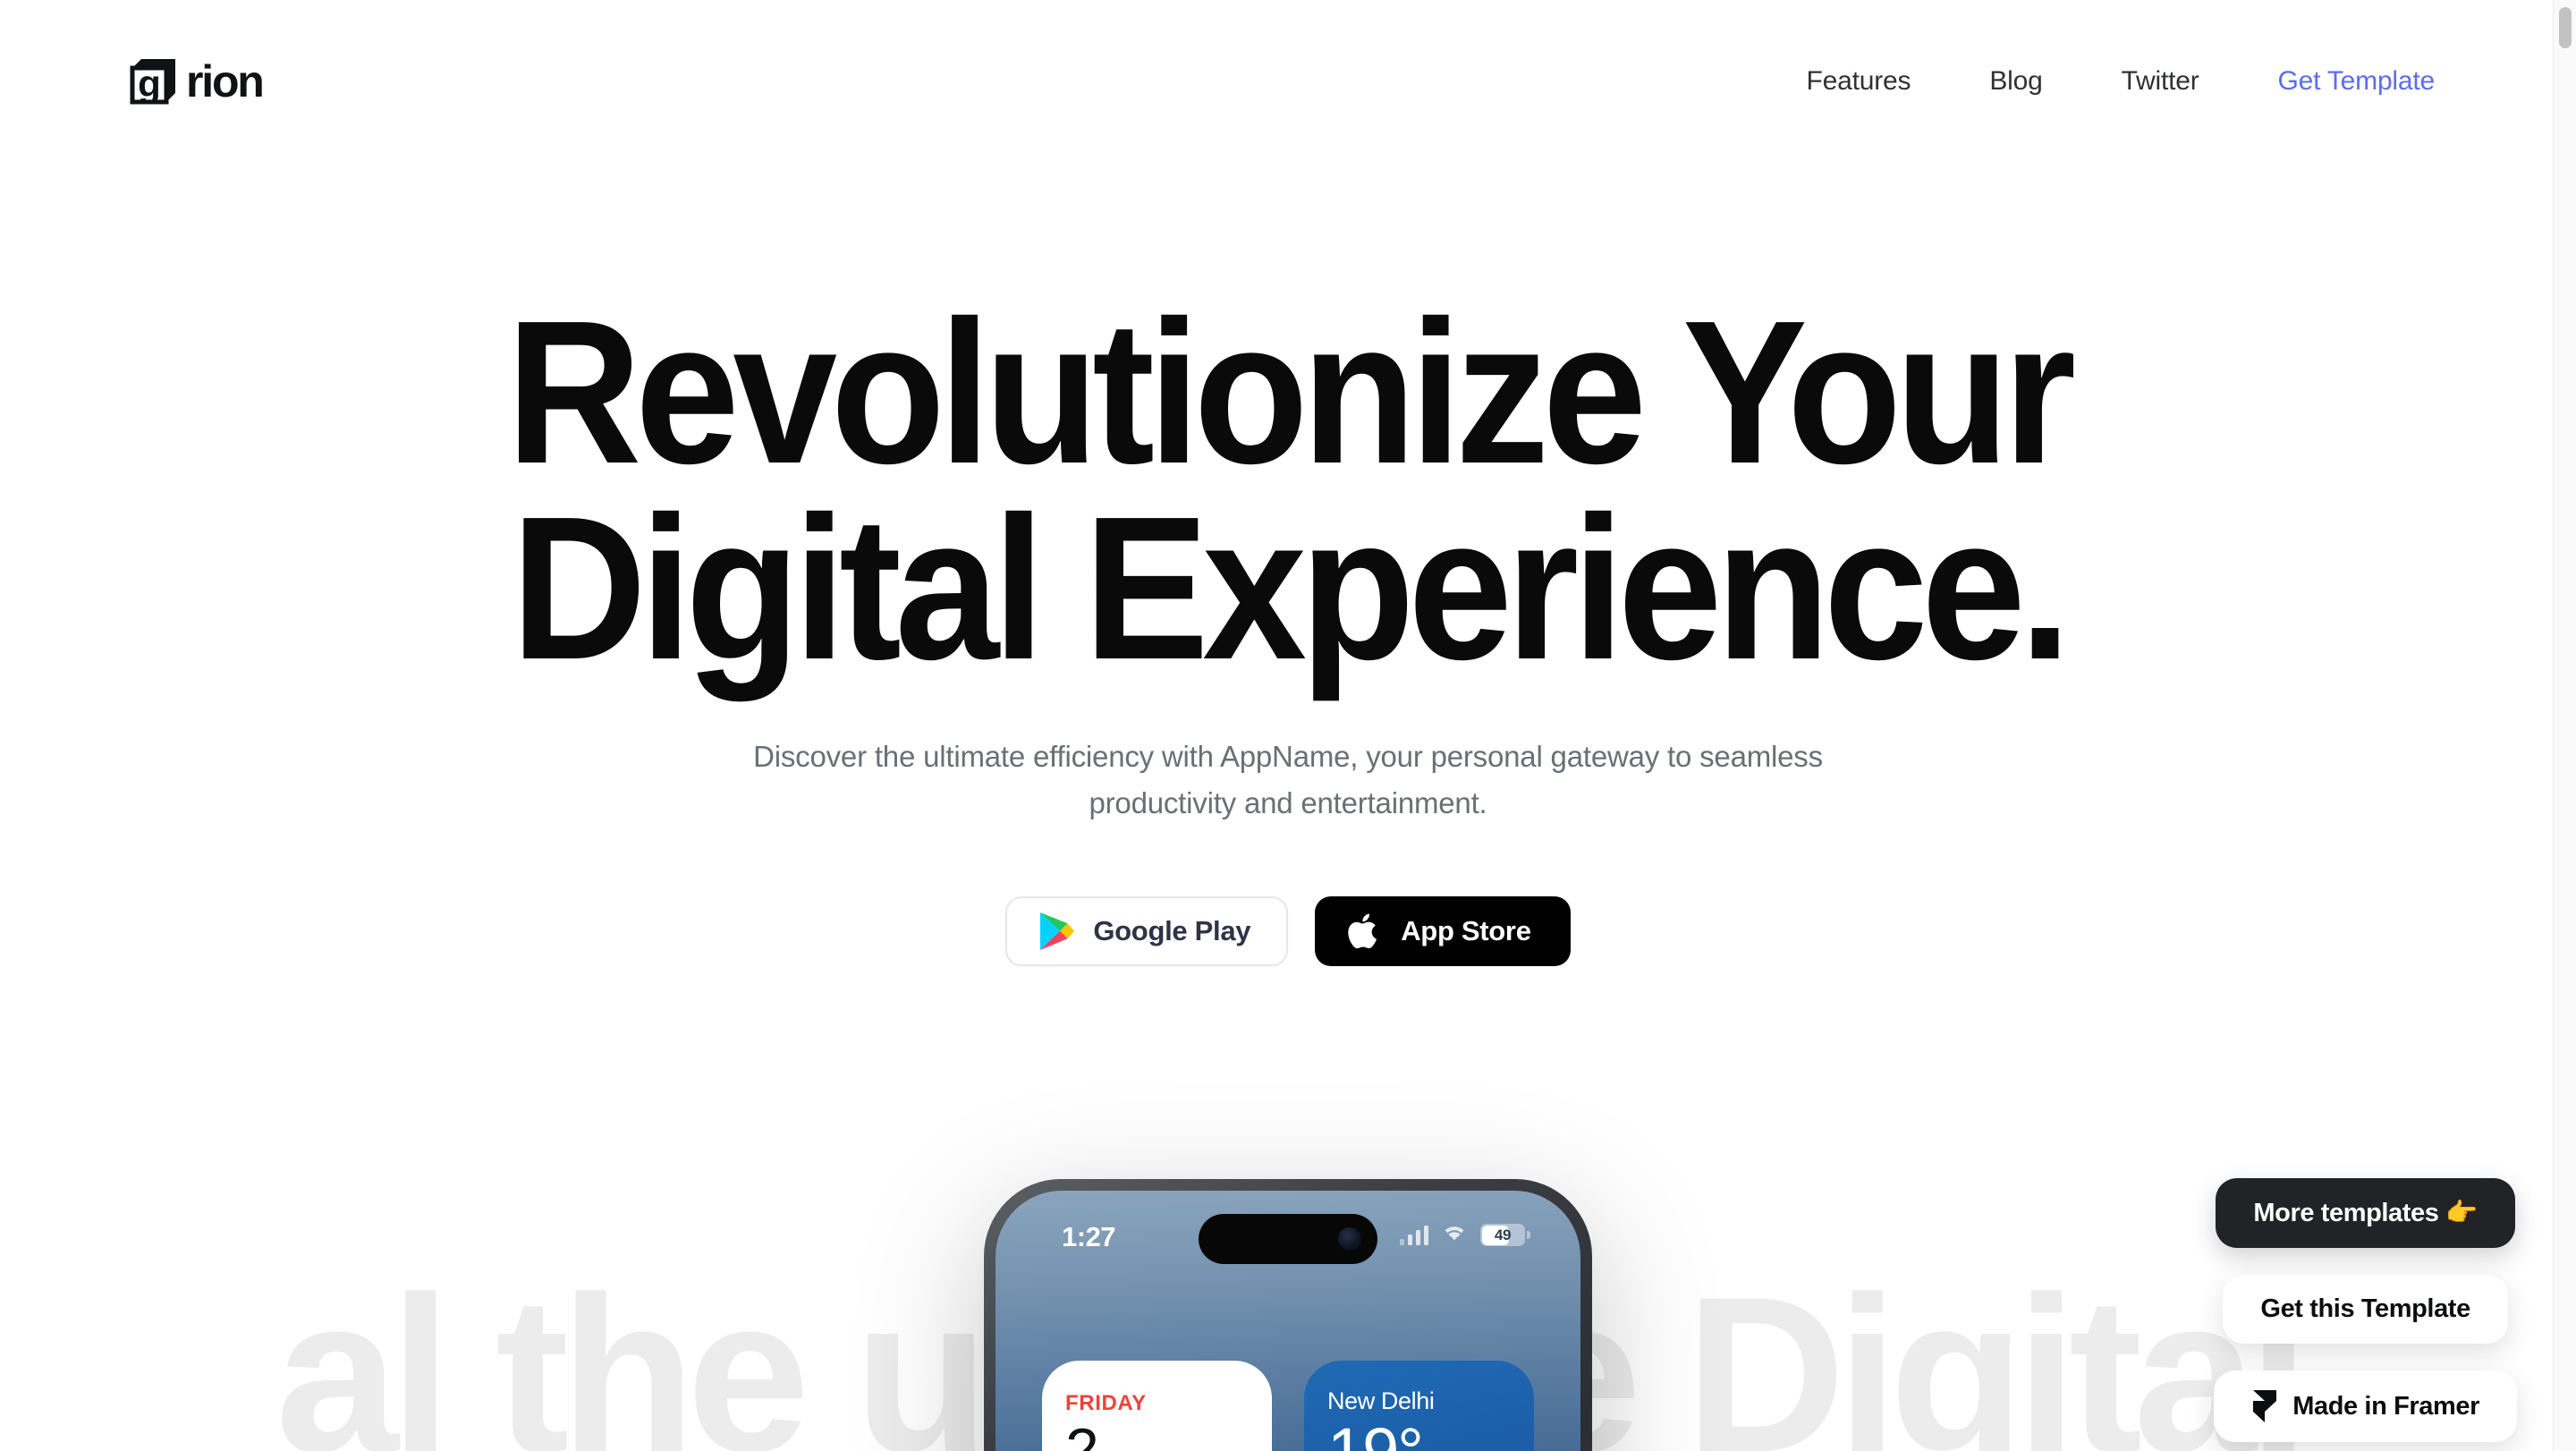  What do you see at coordinates (1466, 930) in the screenshot?
I see `app-store-label: App Store` at bounding box center [1466, 930].